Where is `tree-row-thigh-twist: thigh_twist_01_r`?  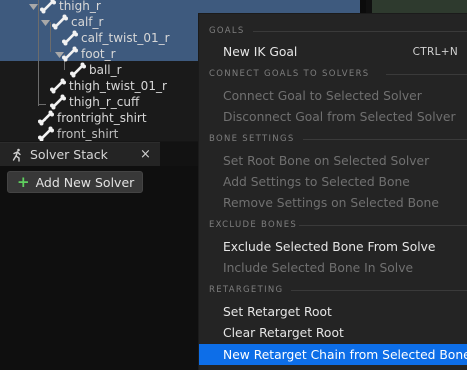 tree-row-thigh-twist: thigh_twist_01_r is located at coordinates (108, 86).